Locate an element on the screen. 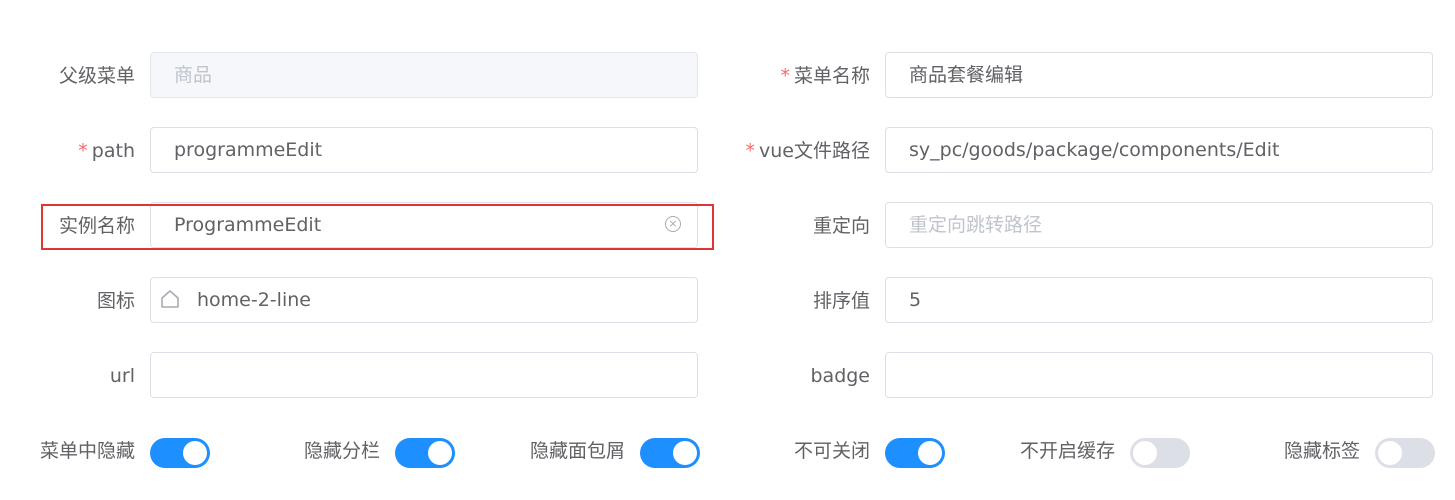 Image resolution: width=1455 pixels, height=500 pixels. switch-hide-tag is located at coordinates (1405, 453).